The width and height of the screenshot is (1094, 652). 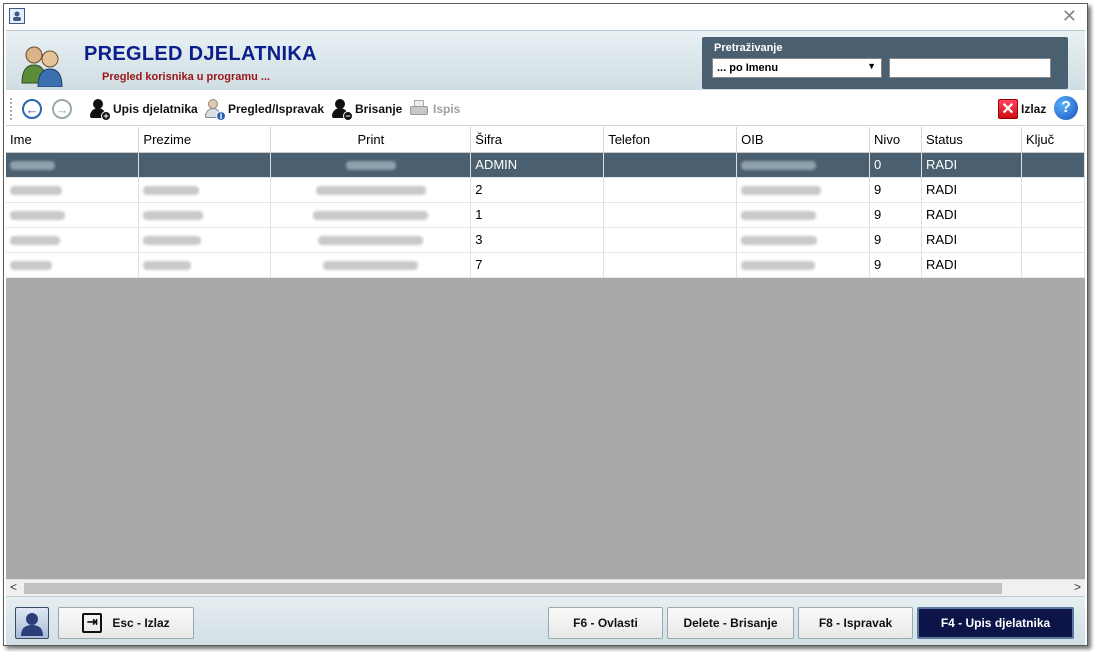 What do you see at coordinates (1008, 109) in the screenshot?
I see `exit-icon: ✕` at bounding box center [1008, 109].